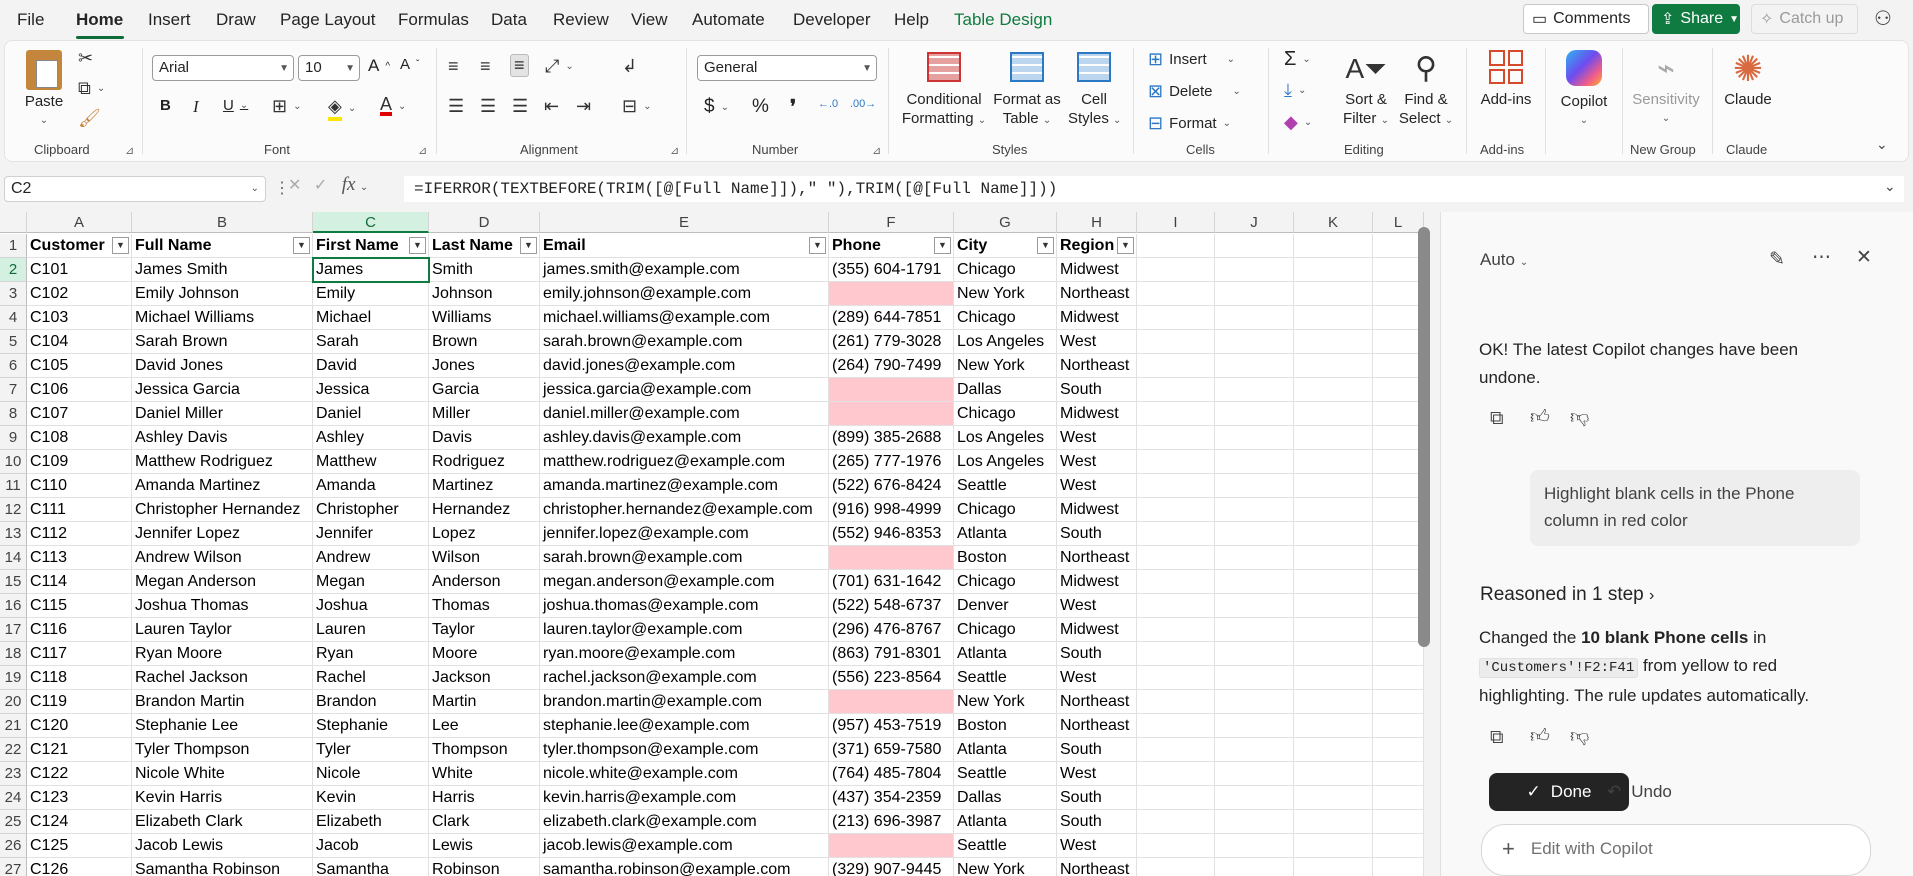 This screenshot has width=1913, height=876. What do you see at coordinates (484, 582) in the screenshot?
I see `table-cell: Anderson` at bounding box center [484, 582].